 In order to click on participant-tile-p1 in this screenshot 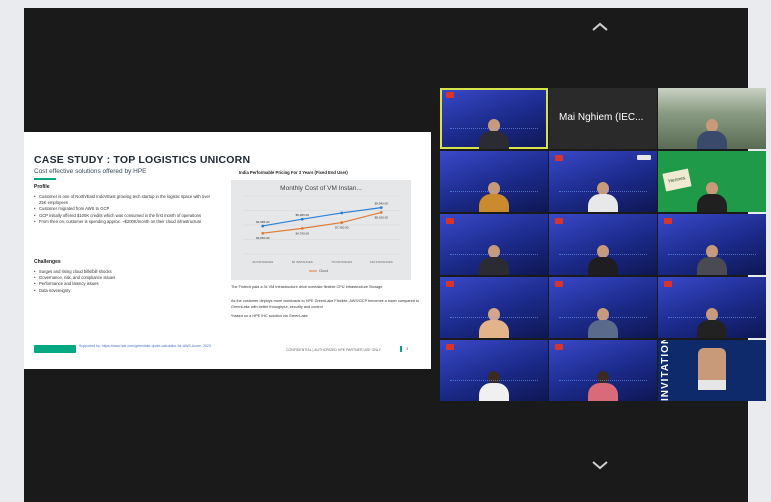, I will do `click(494, 118)`.